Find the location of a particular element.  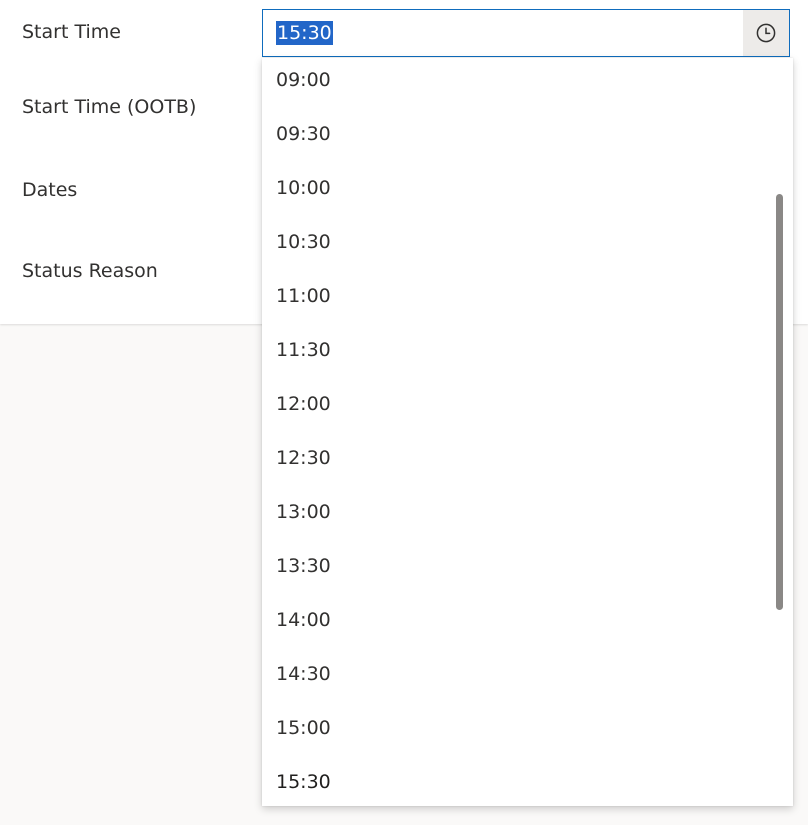

start-time-input: 15:30 is located at coordinates (502, 33).